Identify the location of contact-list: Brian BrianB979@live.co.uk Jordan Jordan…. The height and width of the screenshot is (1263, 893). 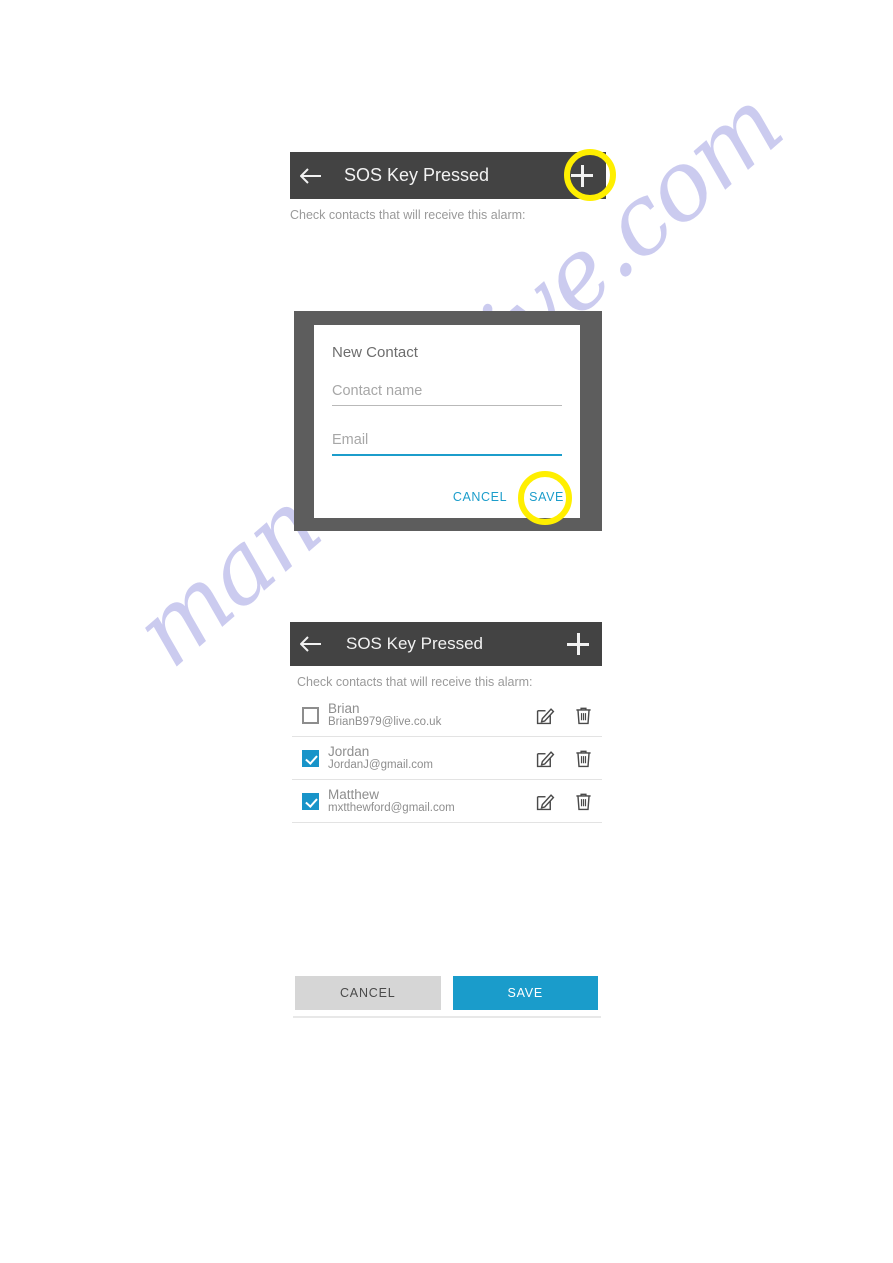
(447, 758).